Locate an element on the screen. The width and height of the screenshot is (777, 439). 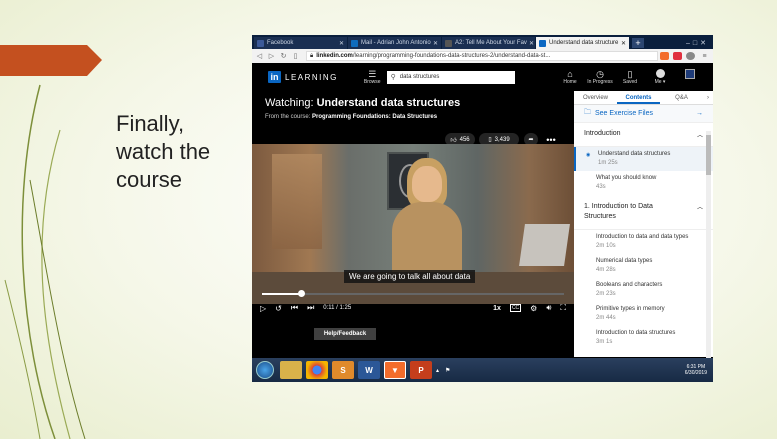
back-icon: ◁ is located at coordinates (259, 56).